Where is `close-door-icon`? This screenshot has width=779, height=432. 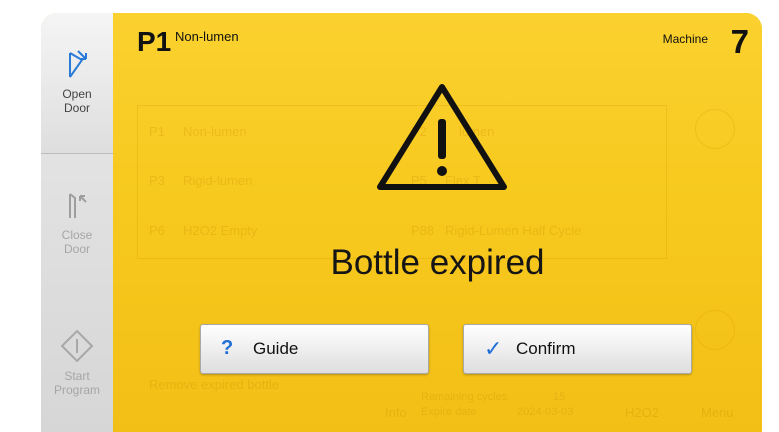
close-door-icon is located at coordinates (78, 205).